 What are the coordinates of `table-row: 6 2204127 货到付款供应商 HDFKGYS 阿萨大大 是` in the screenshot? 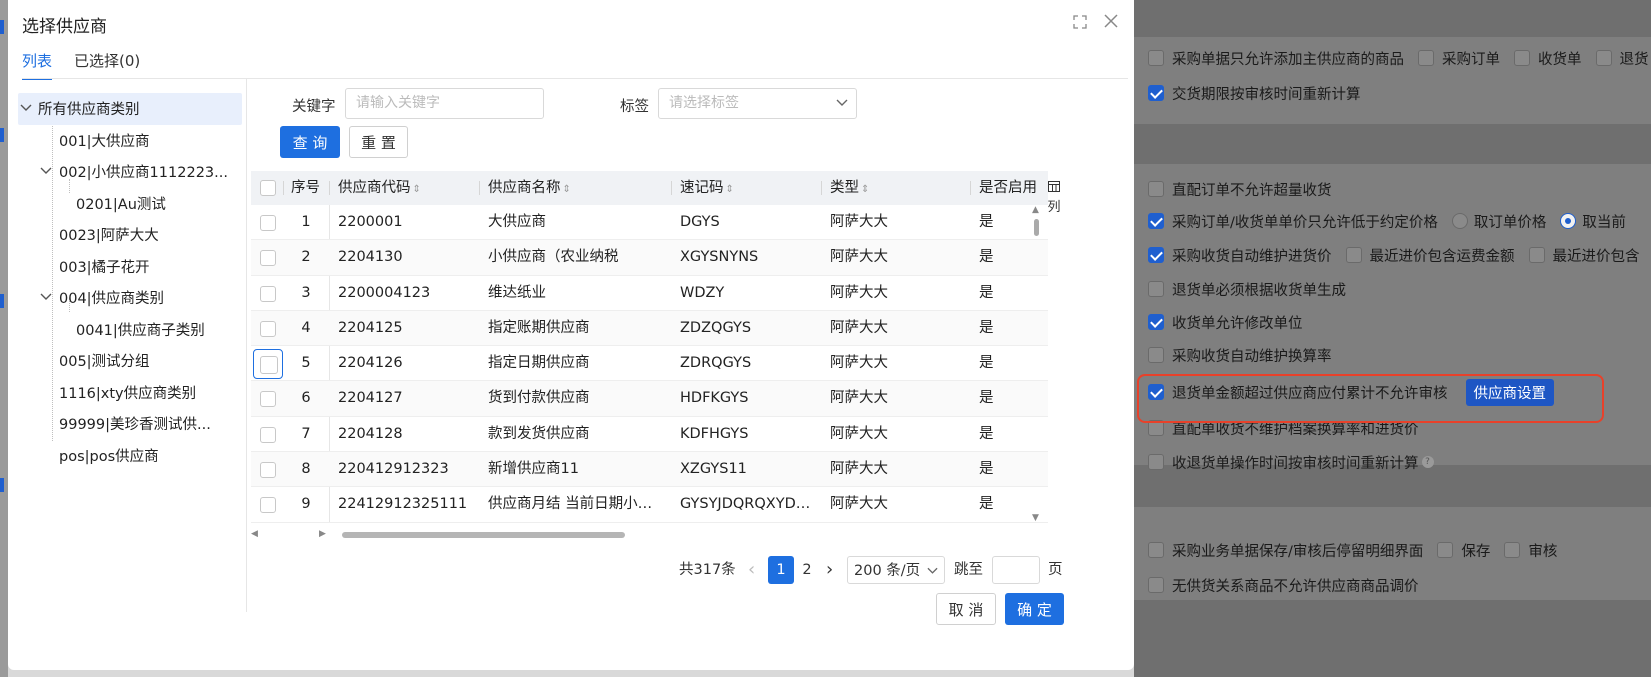 It's located at (649, 399).